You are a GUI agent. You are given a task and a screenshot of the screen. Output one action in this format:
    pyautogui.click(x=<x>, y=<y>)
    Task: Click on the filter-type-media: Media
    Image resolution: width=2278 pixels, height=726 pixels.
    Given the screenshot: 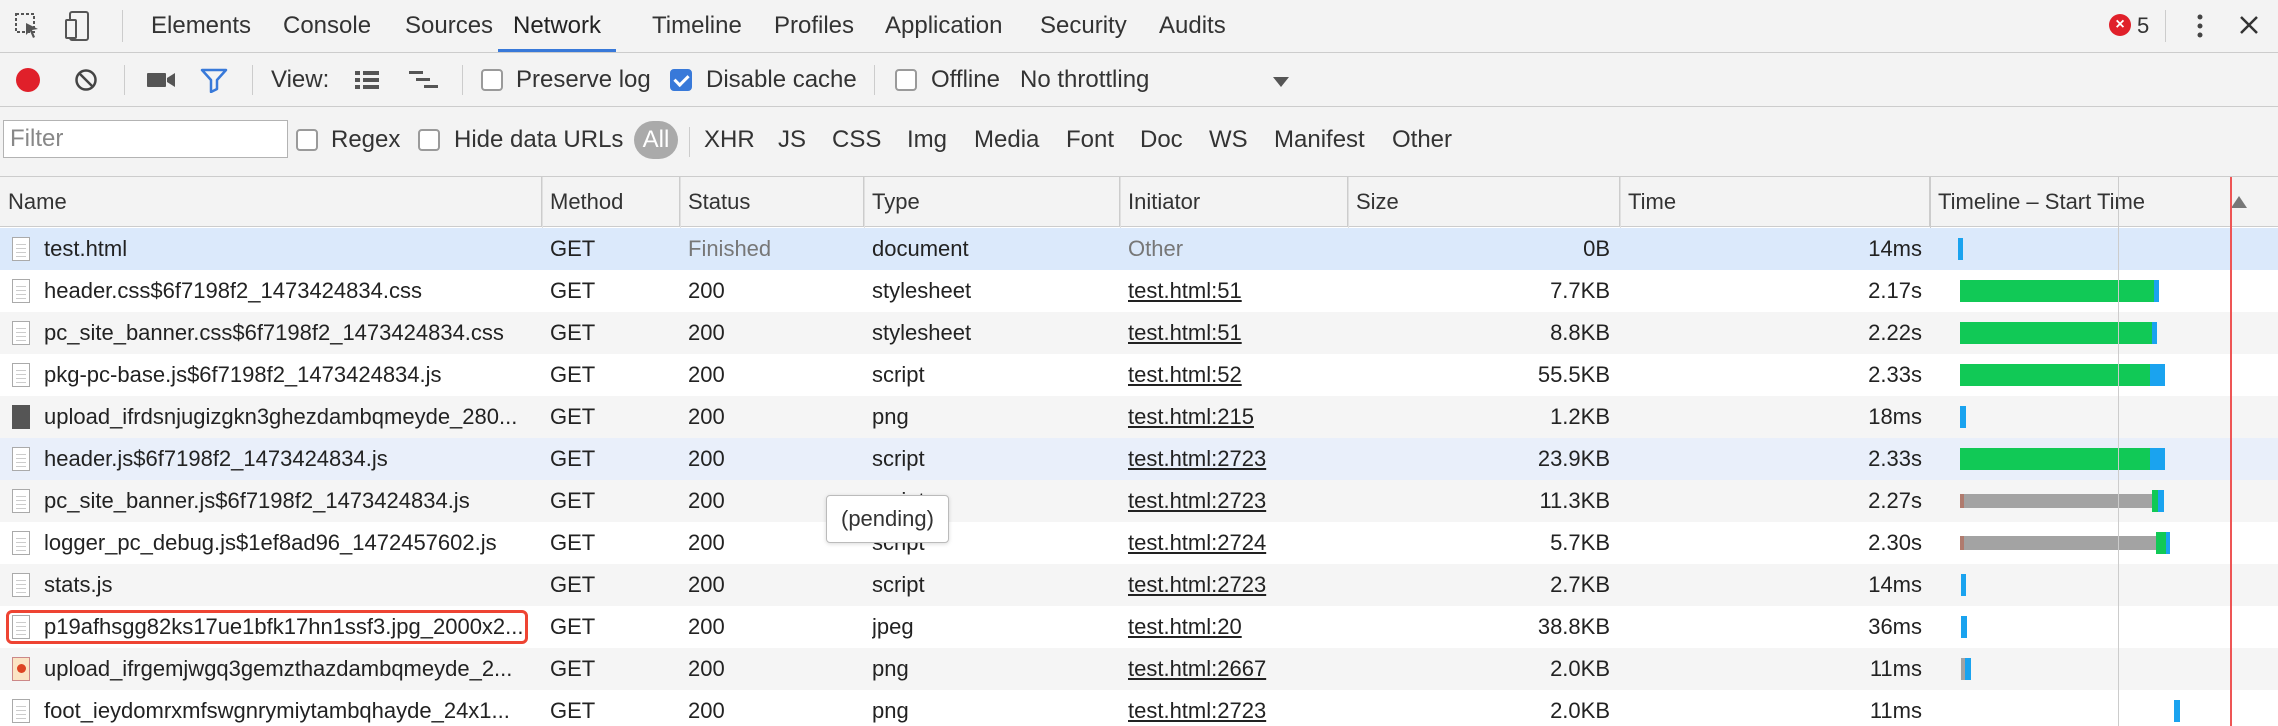 What is the action you would take?
    pyautogui.click(x=1006, y=140)
    